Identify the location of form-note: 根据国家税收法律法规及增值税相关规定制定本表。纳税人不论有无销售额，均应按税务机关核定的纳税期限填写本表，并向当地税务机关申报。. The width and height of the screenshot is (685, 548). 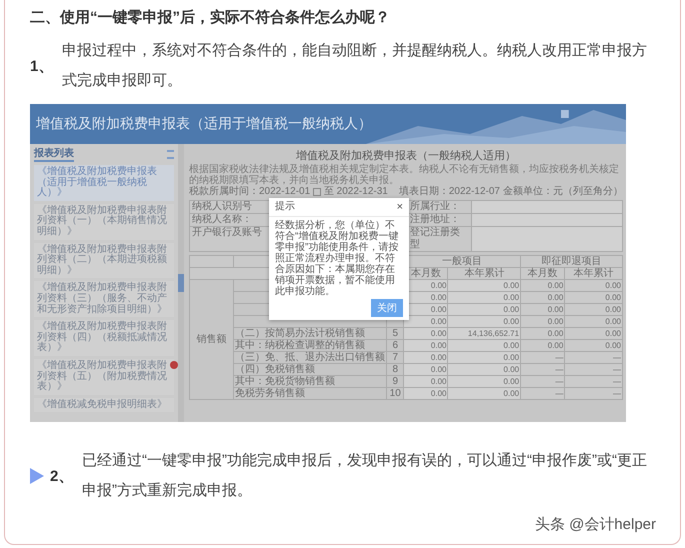
(404, 175).